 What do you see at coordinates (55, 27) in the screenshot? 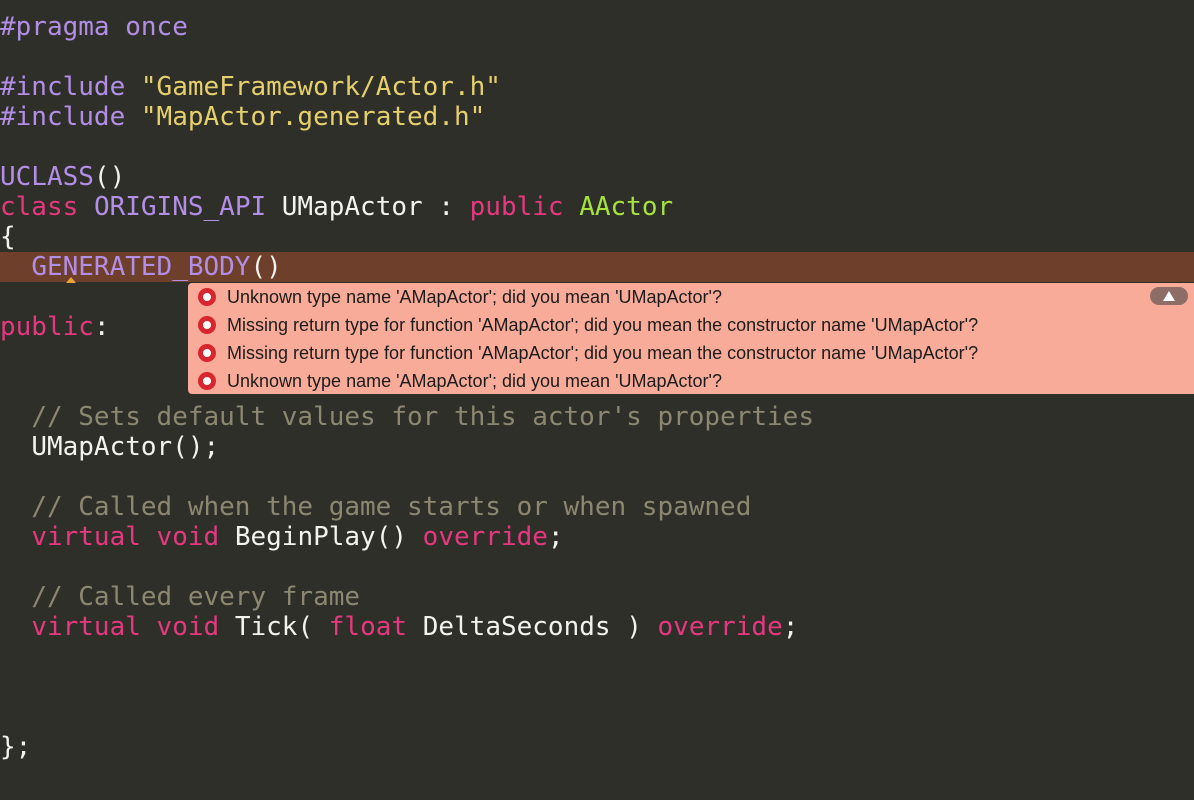
I see `token-pragma: #pragma` at bounding box center [55, 27].